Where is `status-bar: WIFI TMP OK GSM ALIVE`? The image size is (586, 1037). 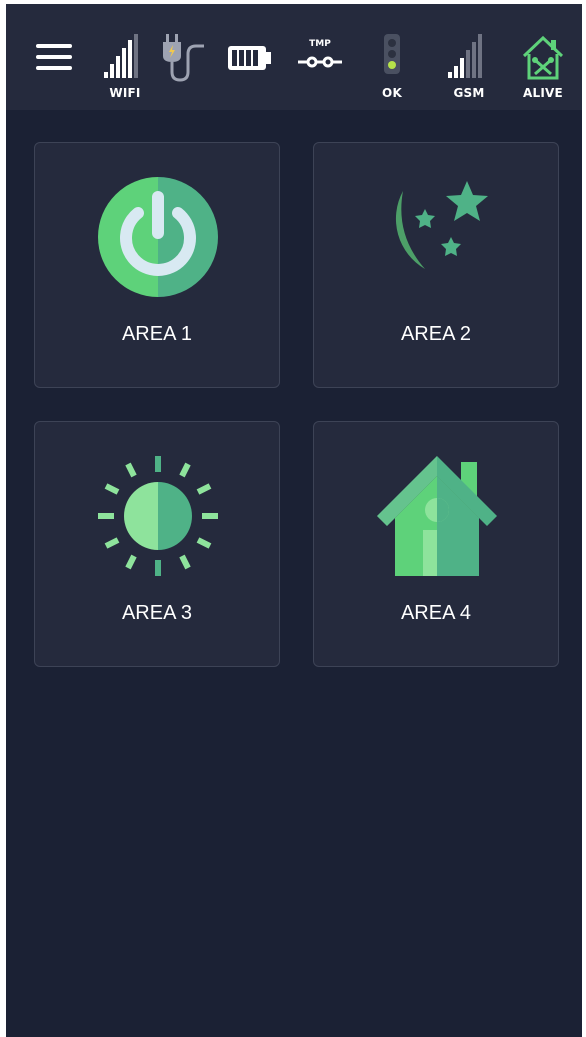 status-bar: WIFI TMP OK GSM ALIVE is located at coordinates (294, 57).